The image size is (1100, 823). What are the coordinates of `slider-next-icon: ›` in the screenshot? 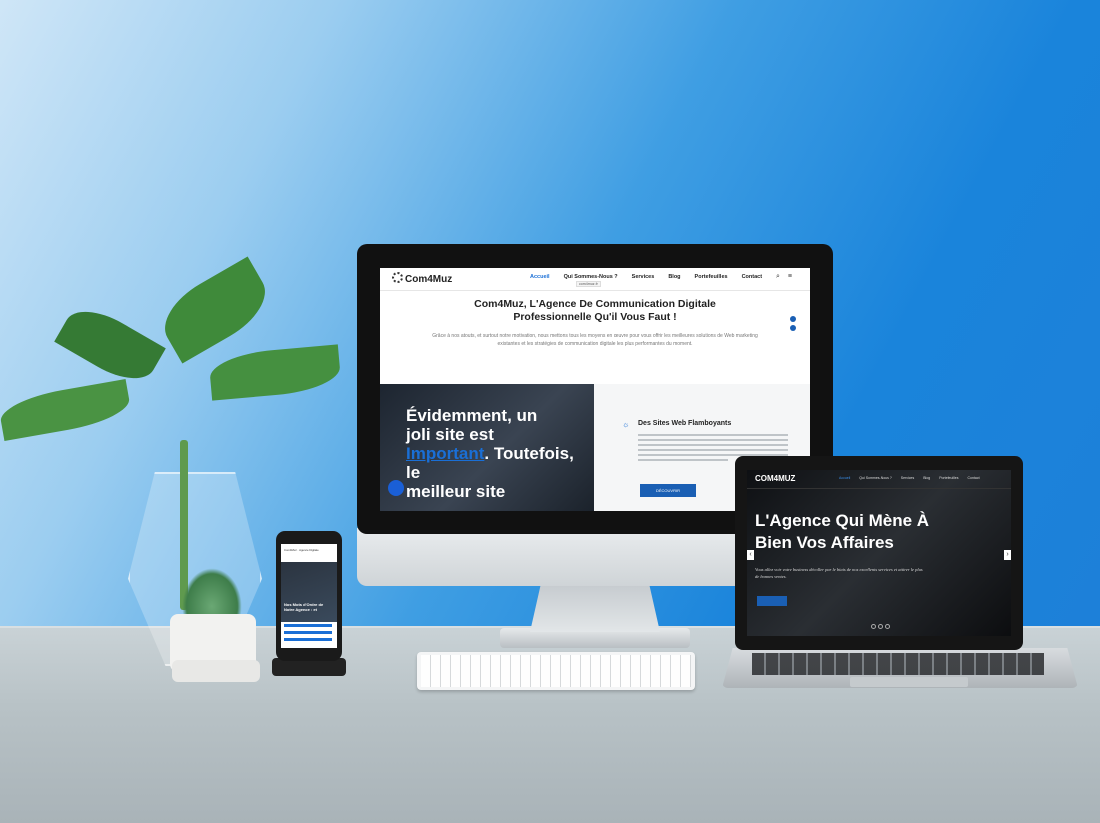 It's located at (1007, 555).